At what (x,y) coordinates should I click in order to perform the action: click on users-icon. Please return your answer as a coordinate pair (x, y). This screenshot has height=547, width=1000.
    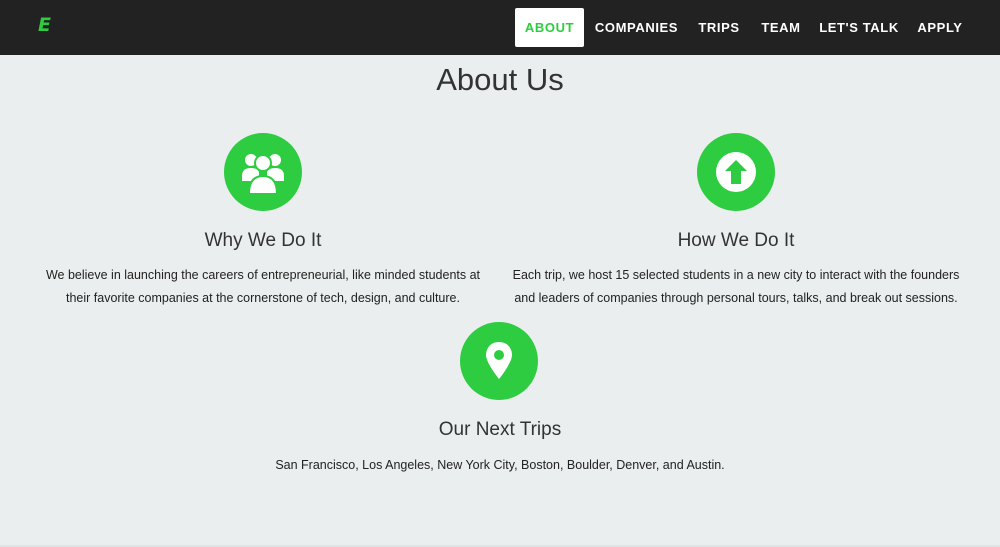
    Looking at the image, I should click on (263, 172).